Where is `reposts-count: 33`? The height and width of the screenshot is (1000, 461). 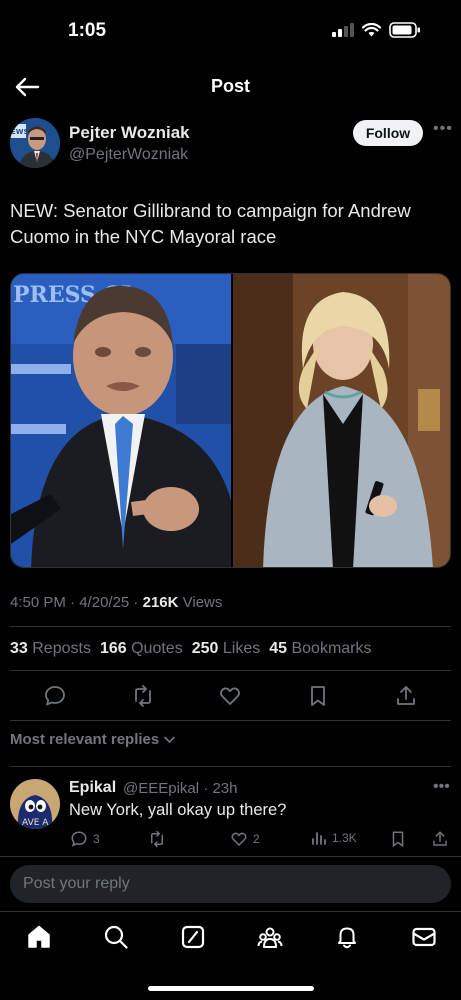
reposts-count: 33 is located at coordinates (19, 648).